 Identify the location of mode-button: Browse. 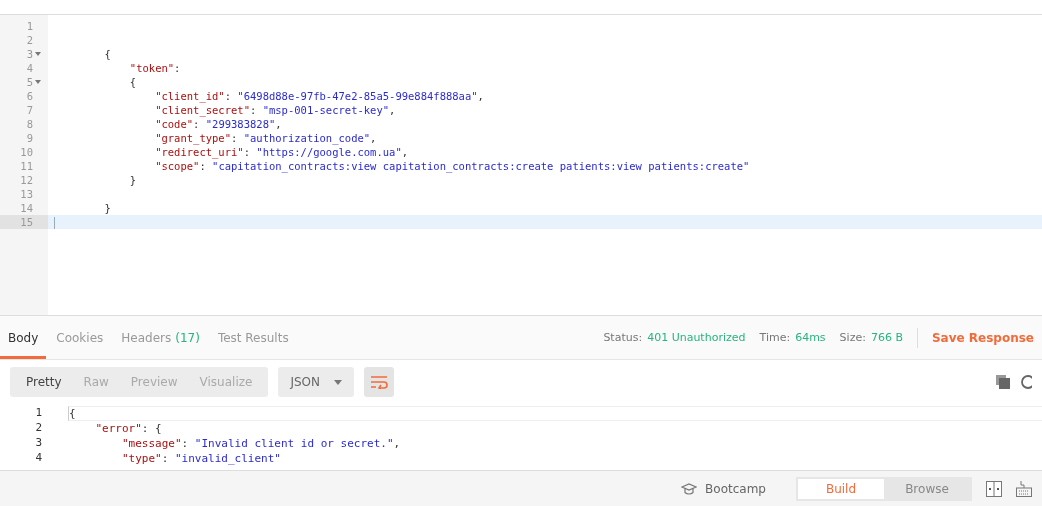
(927, 488).